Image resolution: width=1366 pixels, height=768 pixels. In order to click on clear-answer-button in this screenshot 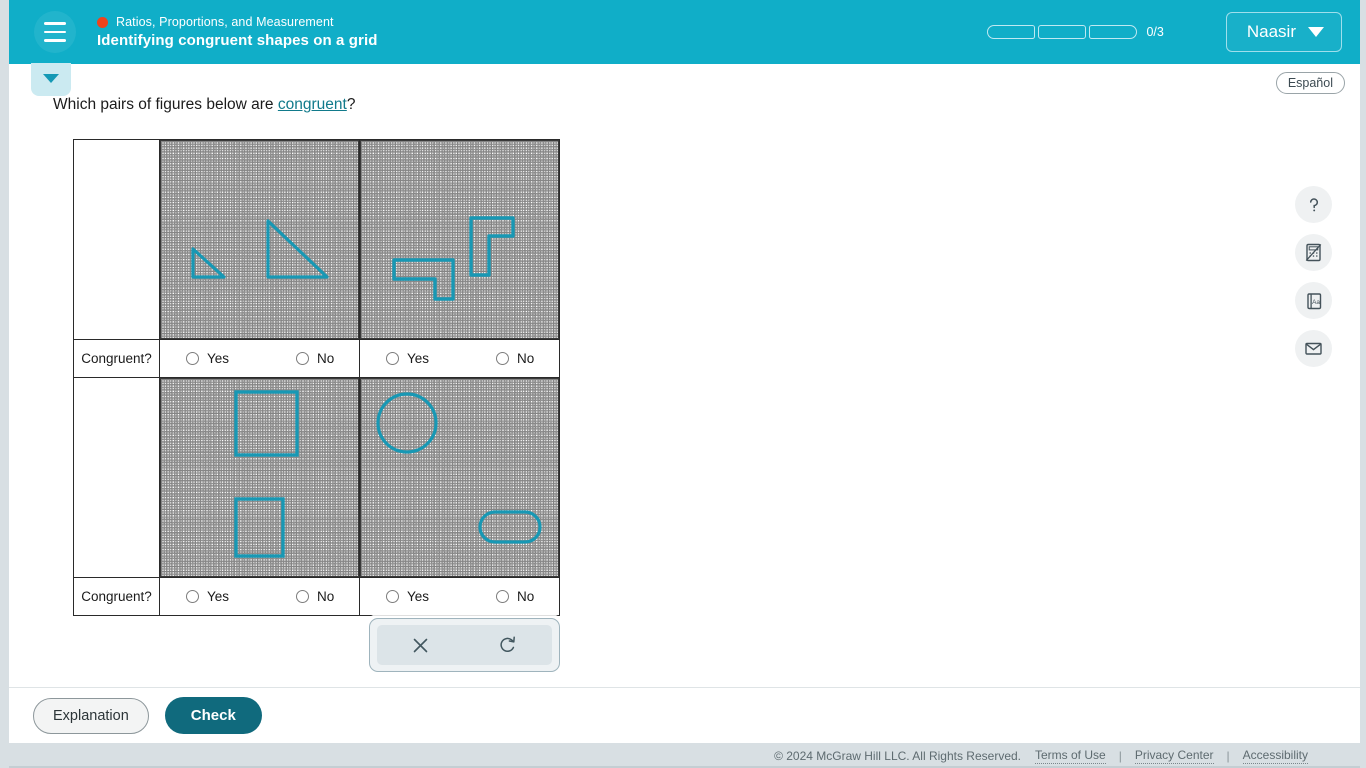, I will do `click(421, 645)`.